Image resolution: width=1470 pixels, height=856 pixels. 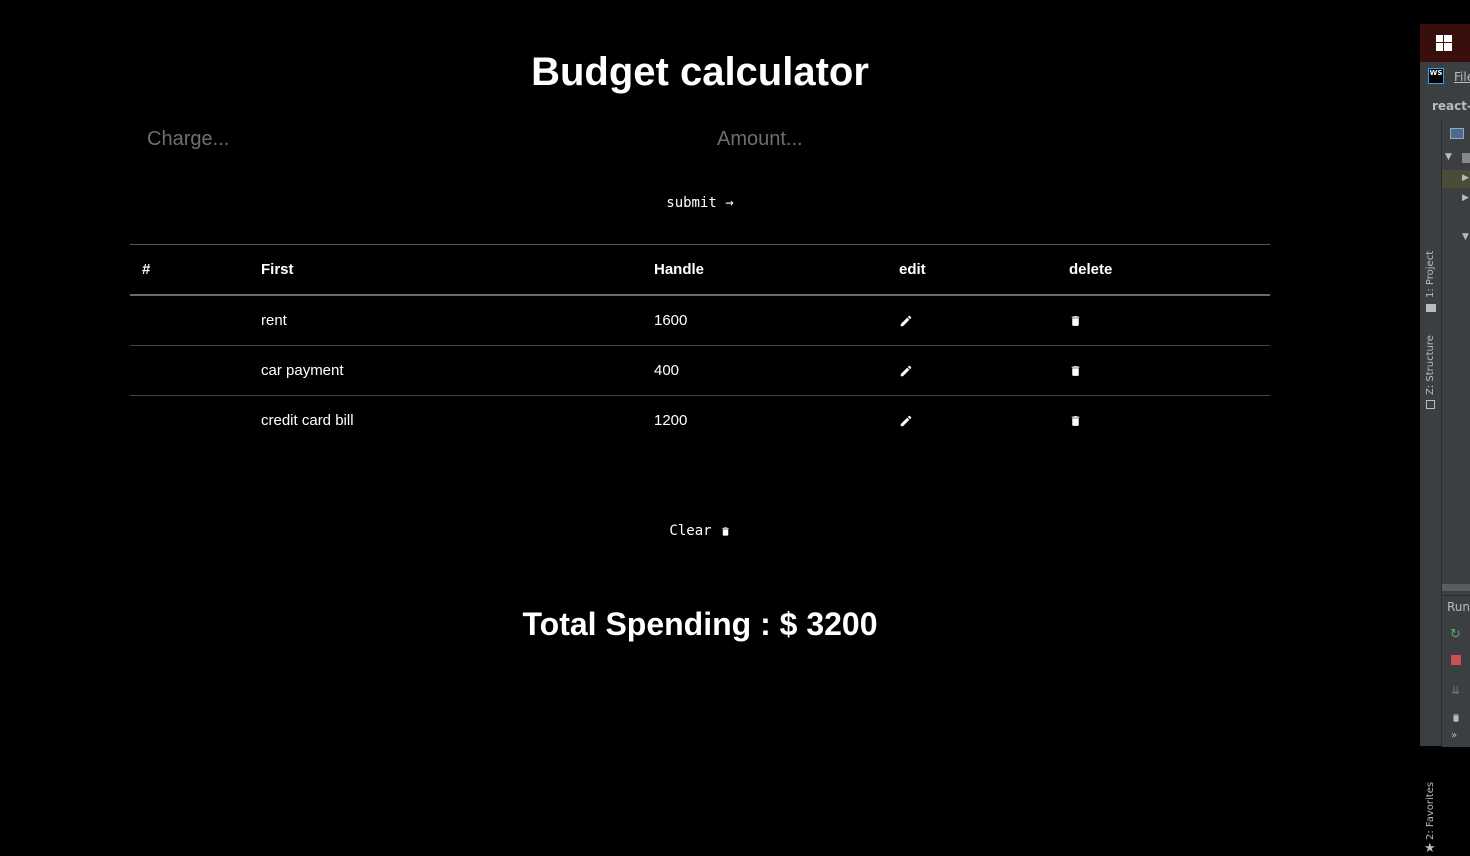 I want to click on menu-file: File, so click(x=1462, y=77).